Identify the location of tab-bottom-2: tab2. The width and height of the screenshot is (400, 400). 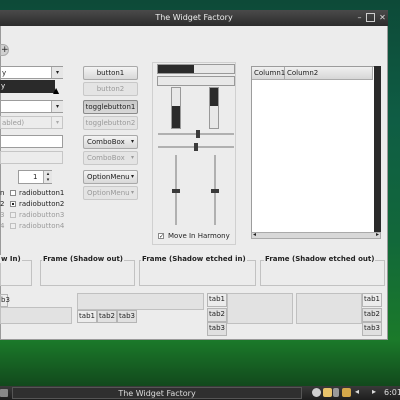
(107, 316).